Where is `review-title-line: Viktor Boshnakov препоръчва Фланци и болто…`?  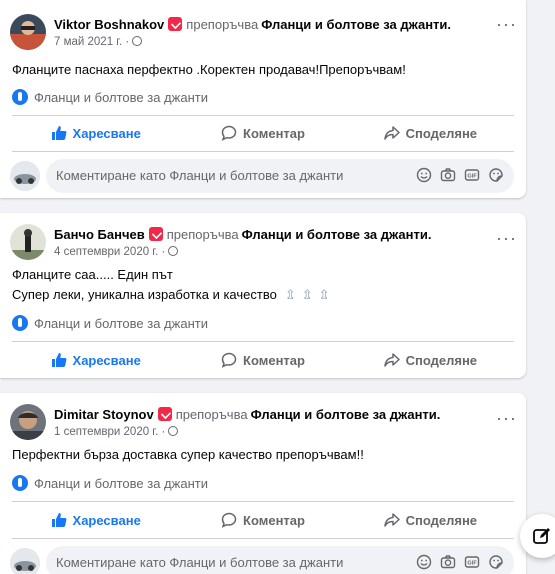
review-title-line: Viktor Boshnakov препоръчва Фланци и болто… is located at coordinates (252, 24).